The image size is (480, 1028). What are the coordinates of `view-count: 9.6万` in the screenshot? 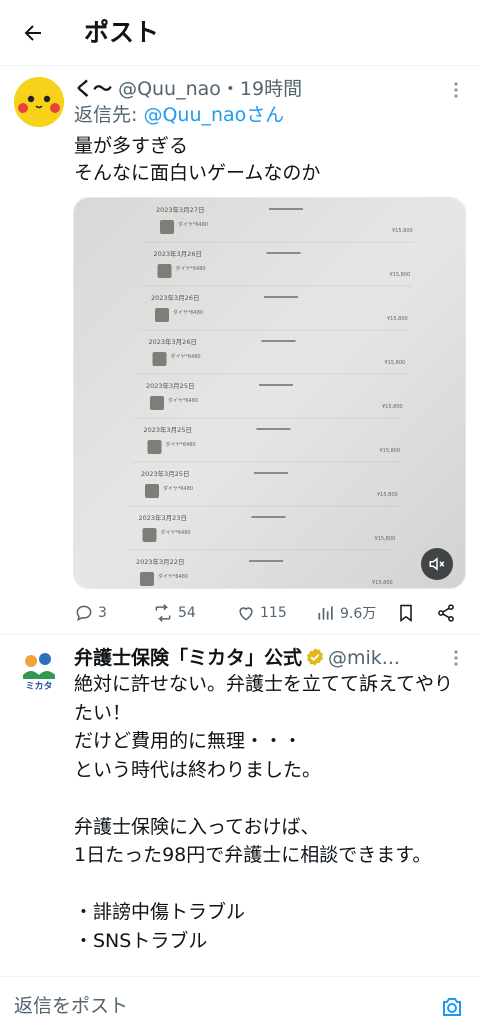 It's located at (358, 614).